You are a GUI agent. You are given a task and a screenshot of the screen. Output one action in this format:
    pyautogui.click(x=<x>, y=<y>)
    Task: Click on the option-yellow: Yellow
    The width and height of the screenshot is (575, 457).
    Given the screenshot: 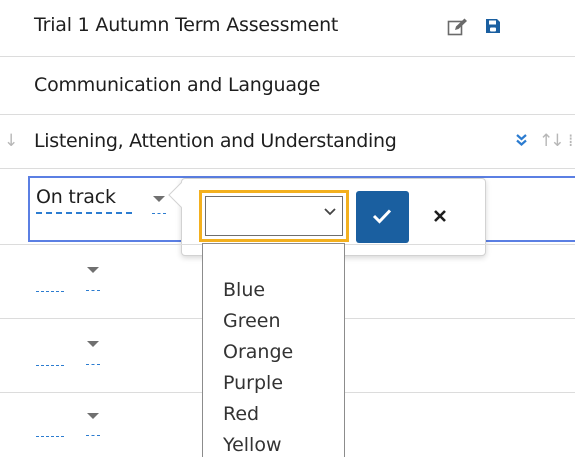 What is the action you would take?
    pyautogui.click(x=252, y=445)
    